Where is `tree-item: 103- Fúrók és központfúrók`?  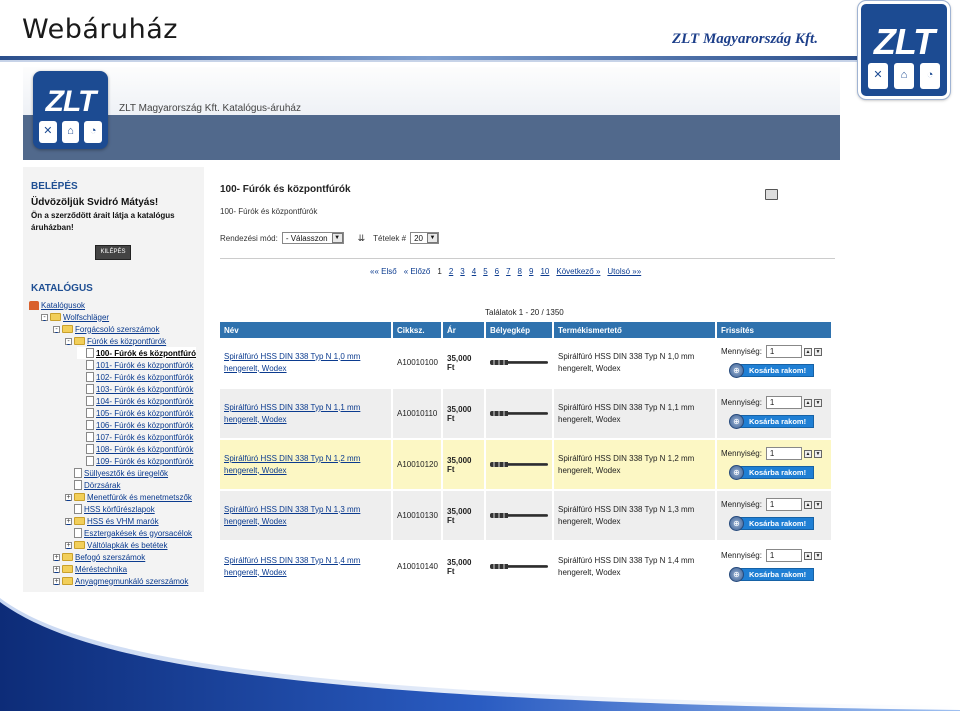
tree-item: 103- Fúrók és központfúrók is located at coordinates (135, 389).